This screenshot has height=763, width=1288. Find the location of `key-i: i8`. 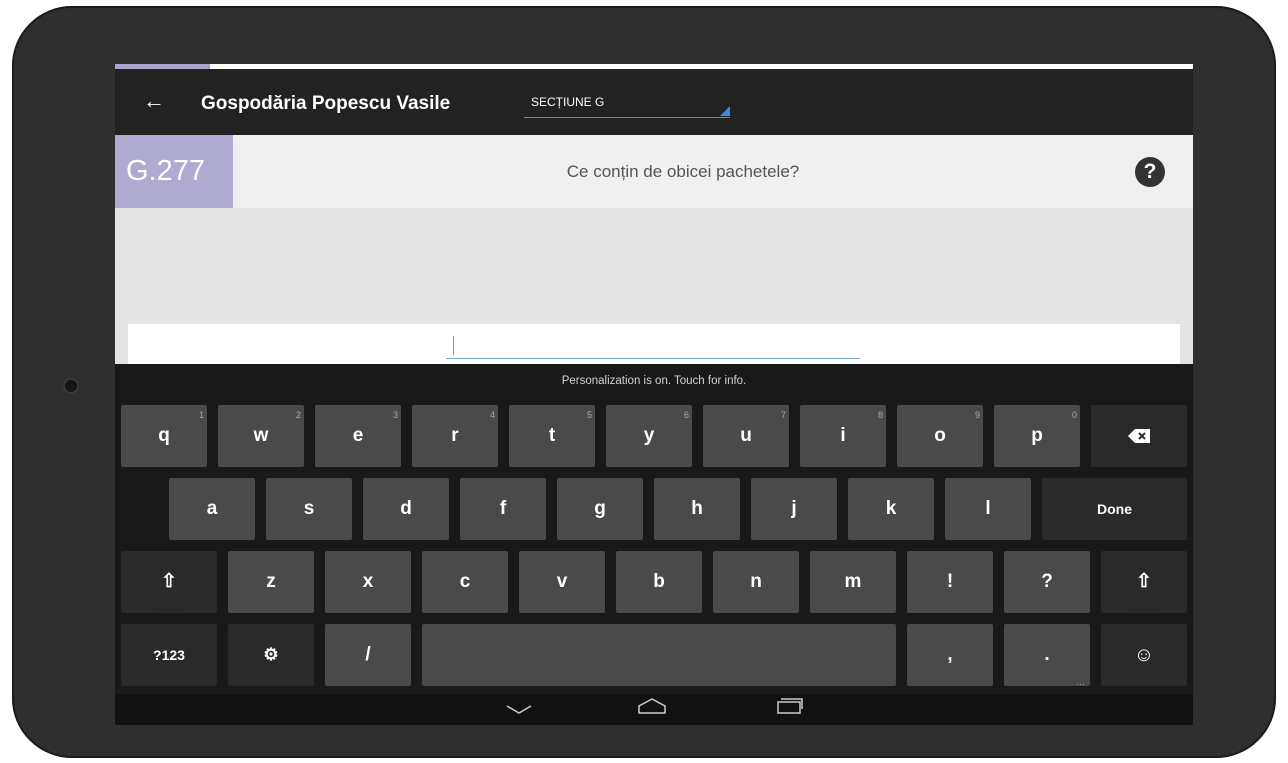

key-i: i8 is located at coordinates (843, 436).